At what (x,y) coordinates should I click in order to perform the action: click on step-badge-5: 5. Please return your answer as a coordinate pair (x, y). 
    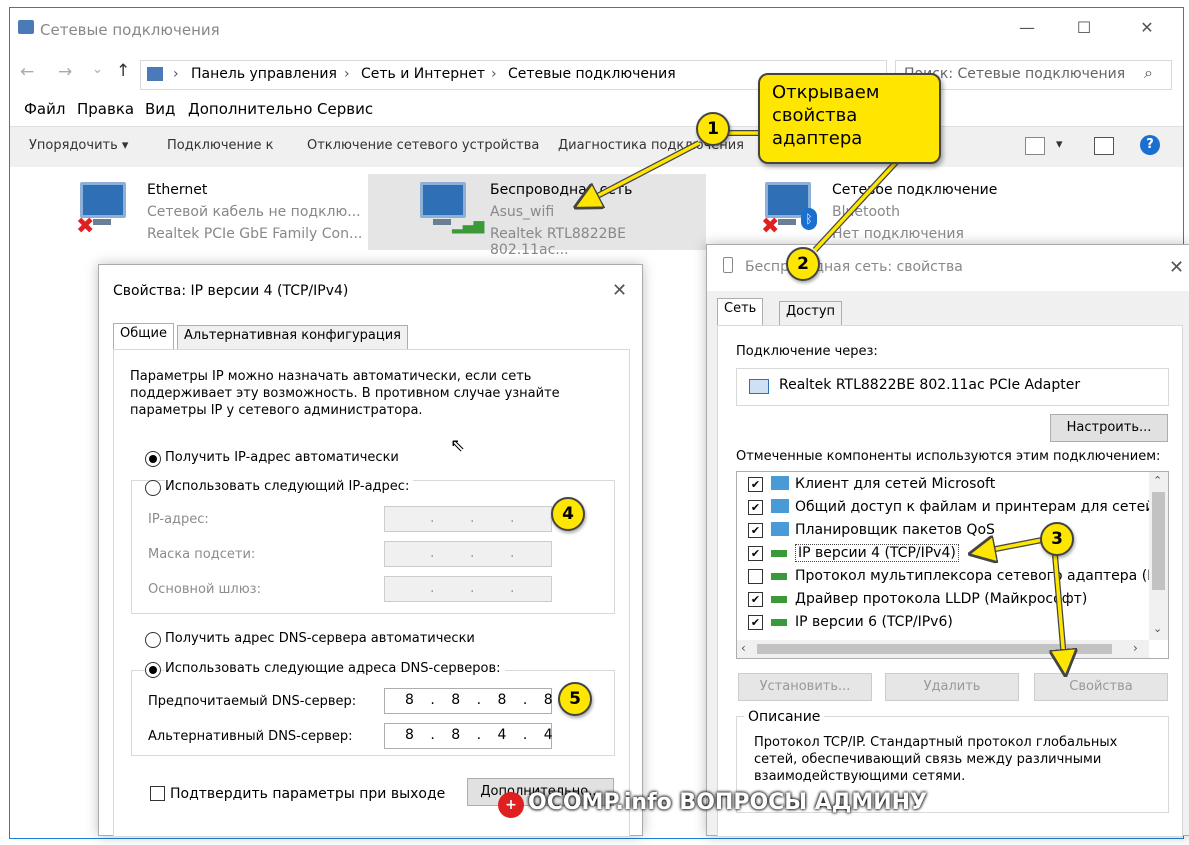
    Looking at the image, I should click on (575, 699).